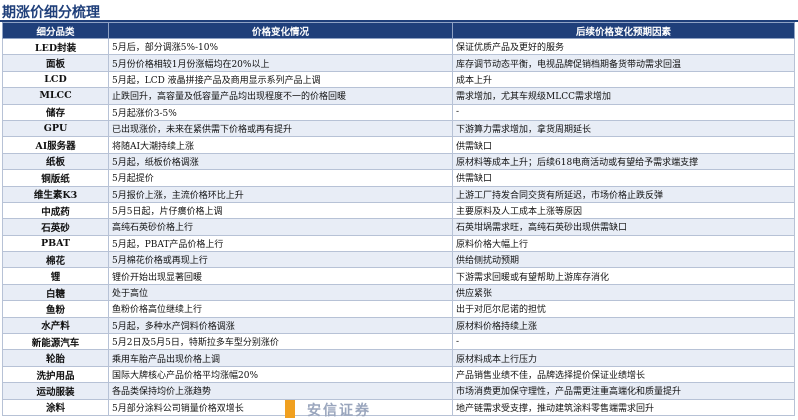 This screenshot has width=798, height=420. I want to click on row-category: LCD, so click(55, 79).